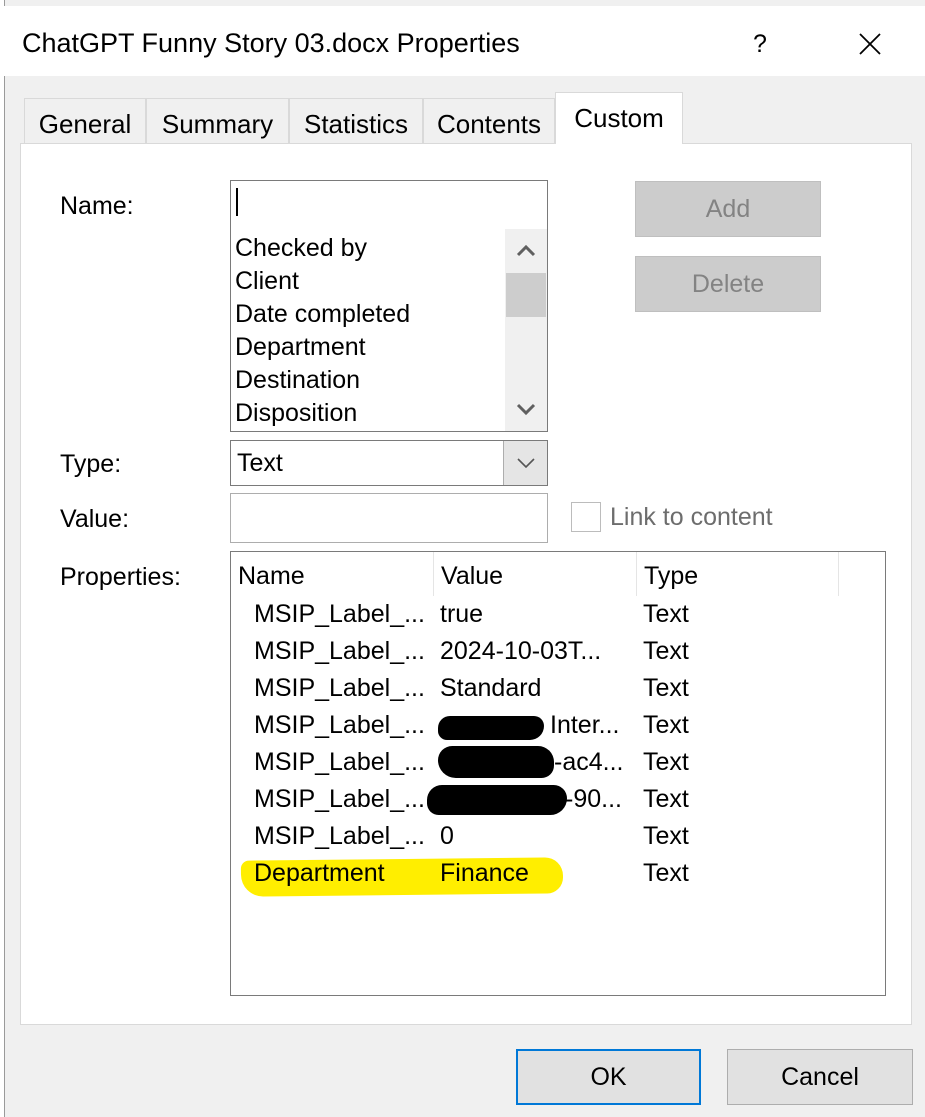 Image resolution: width=925 pixels, height=1117 pixels. I want to click on close-icon, so click(870, 44).